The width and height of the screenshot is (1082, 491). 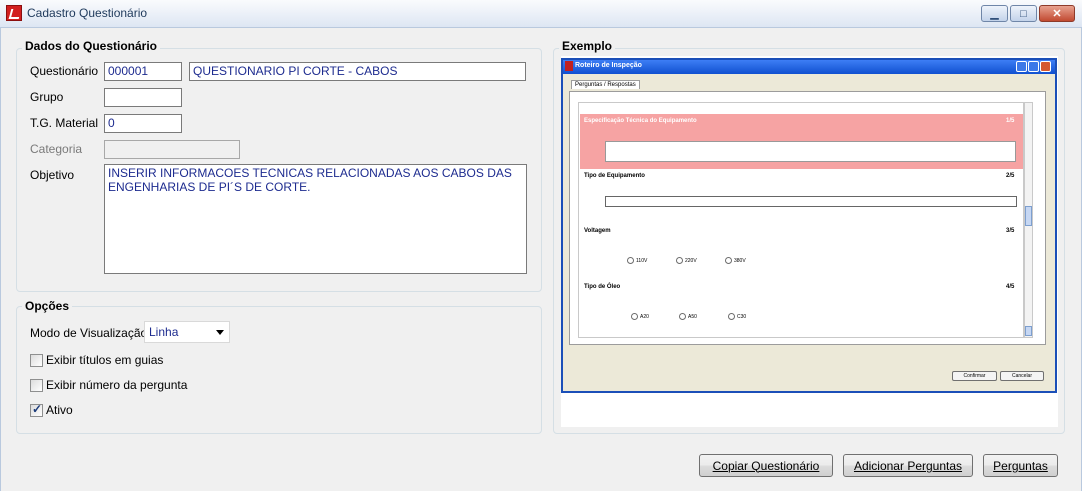 What do you see at coordinates (541, 14) in the screenshot?
I see `window-titlebar` at bounding box center [541, 14].